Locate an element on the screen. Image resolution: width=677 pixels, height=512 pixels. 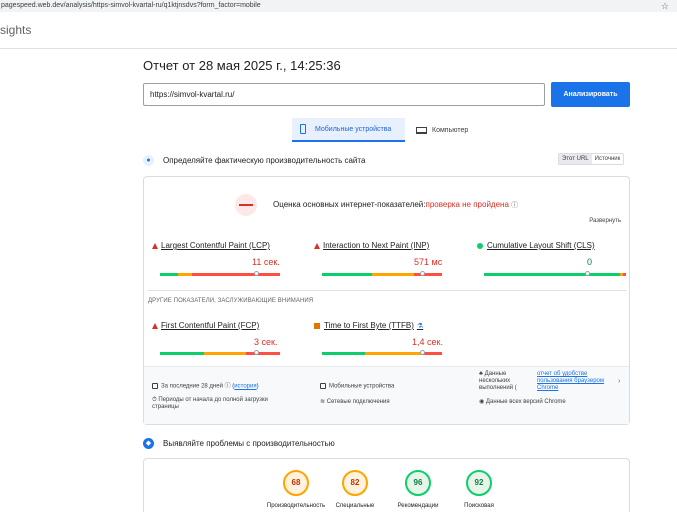
chevron-right-icon: › is located at coordinates (619, 381).